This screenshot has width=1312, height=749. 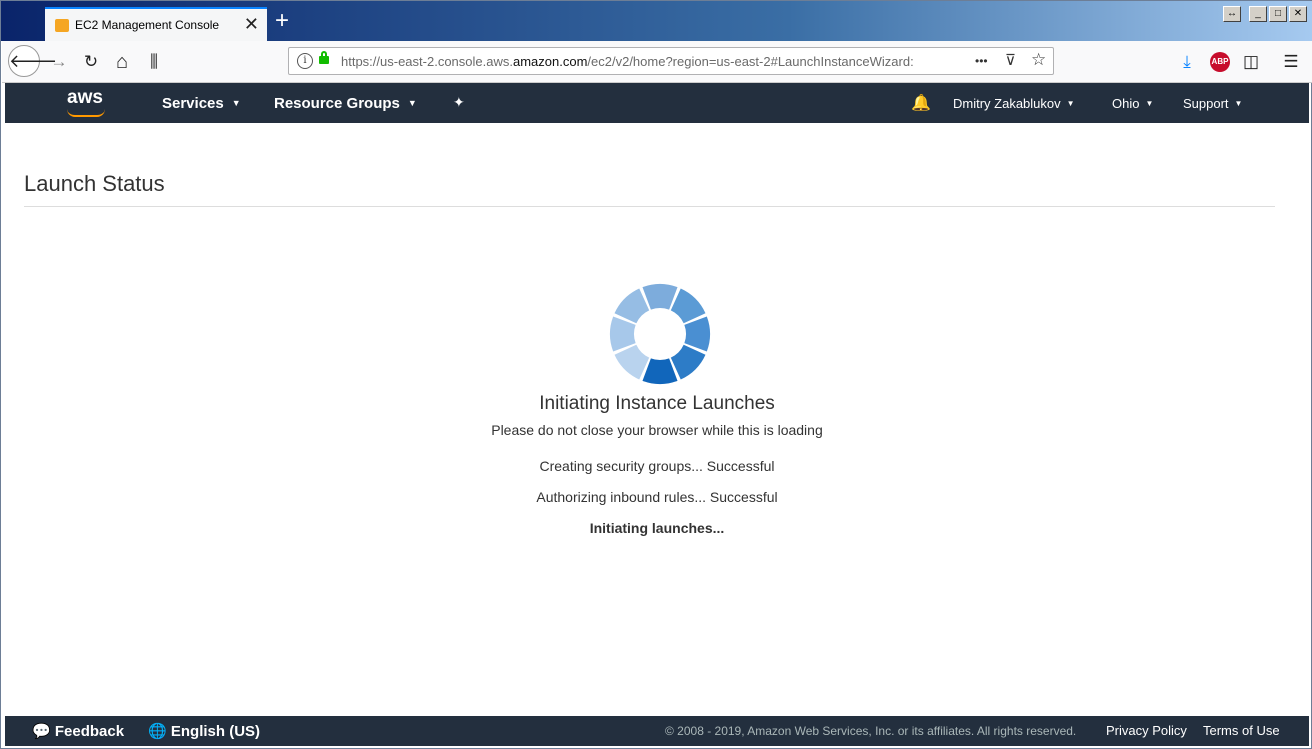 I want to click on tab-close-icon: ✕, so click(x=251, y=24).